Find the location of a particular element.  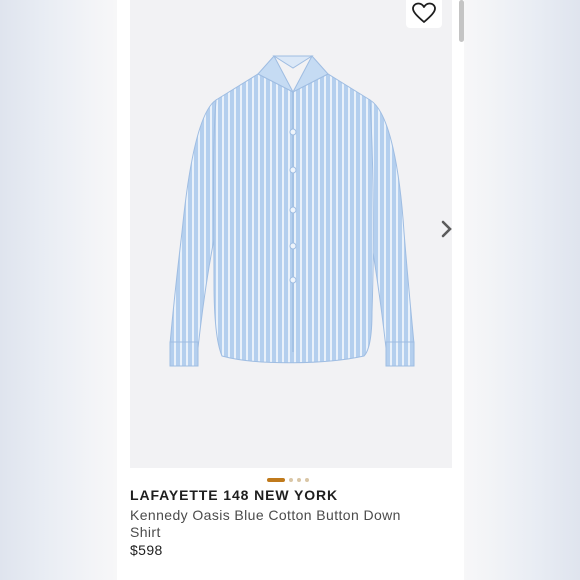

scrollbar is located at coordinates (461, 21).